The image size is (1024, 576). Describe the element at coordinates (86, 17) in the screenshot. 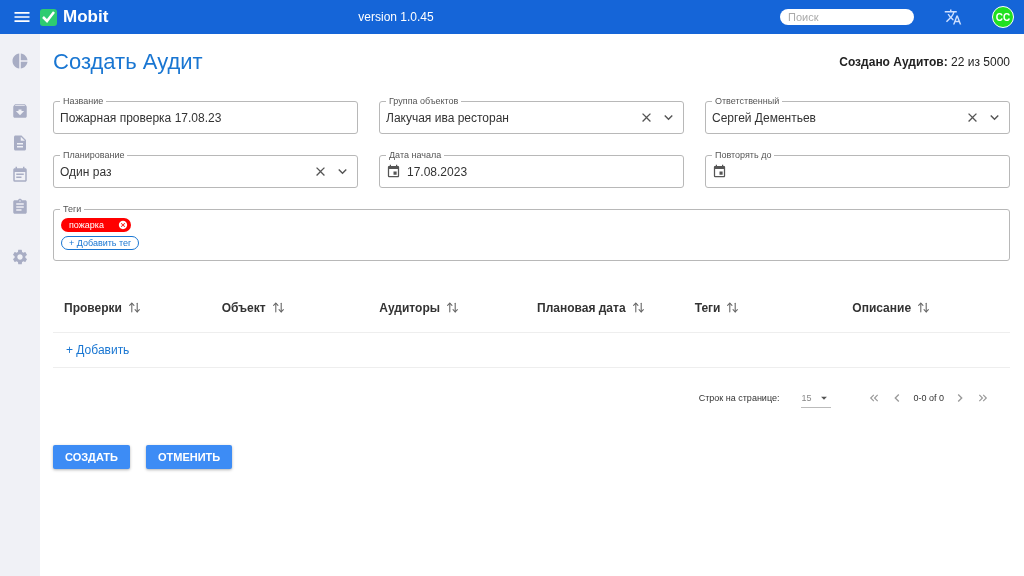

I see `app-name: Mobit` at that location.